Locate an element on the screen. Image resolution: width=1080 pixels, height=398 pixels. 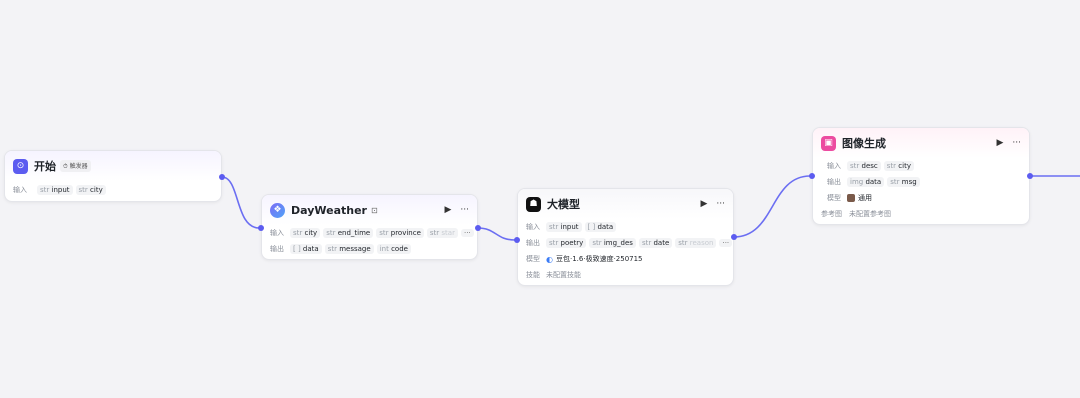
param-chip: str date is located at coordinates (655, 243).